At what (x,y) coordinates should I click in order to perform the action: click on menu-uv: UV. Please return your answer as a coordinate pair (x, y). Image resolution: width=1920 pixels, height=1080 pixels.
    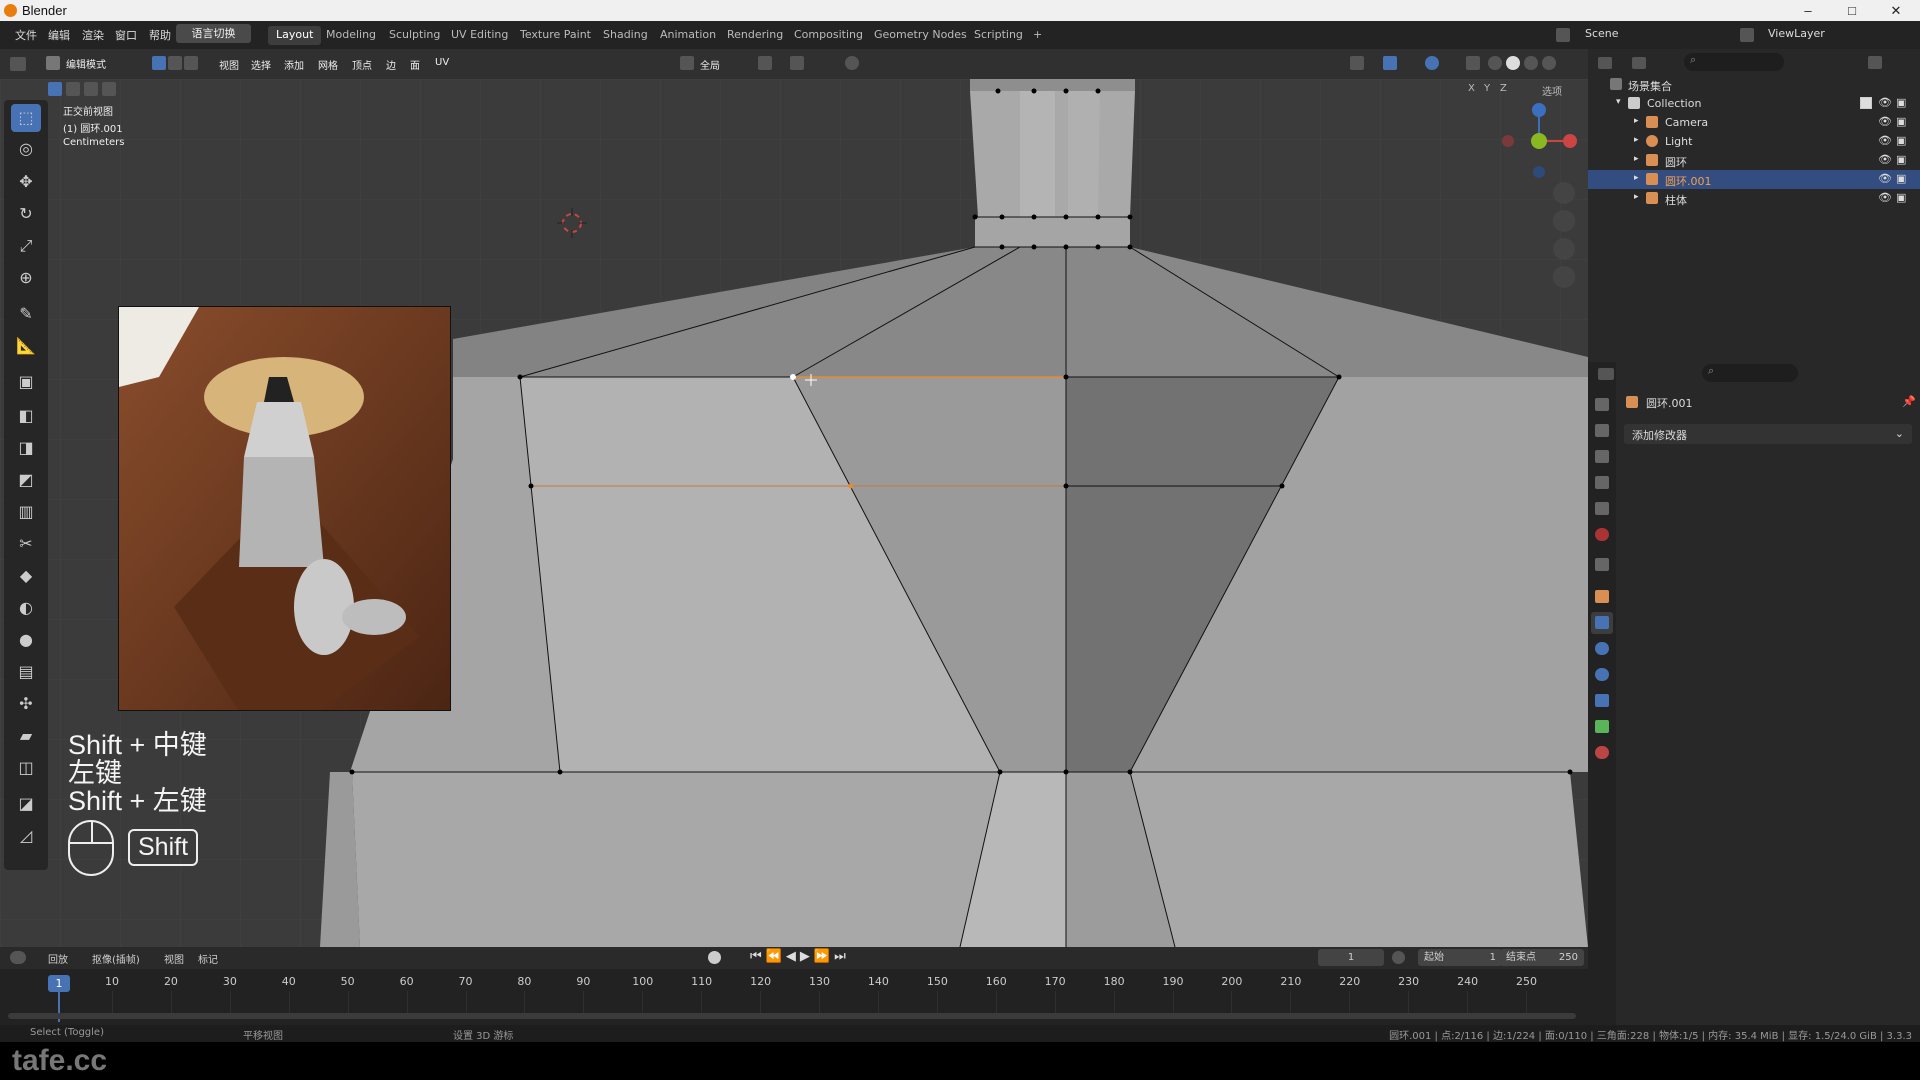
    Looking at the image, I should click on (442, 62).